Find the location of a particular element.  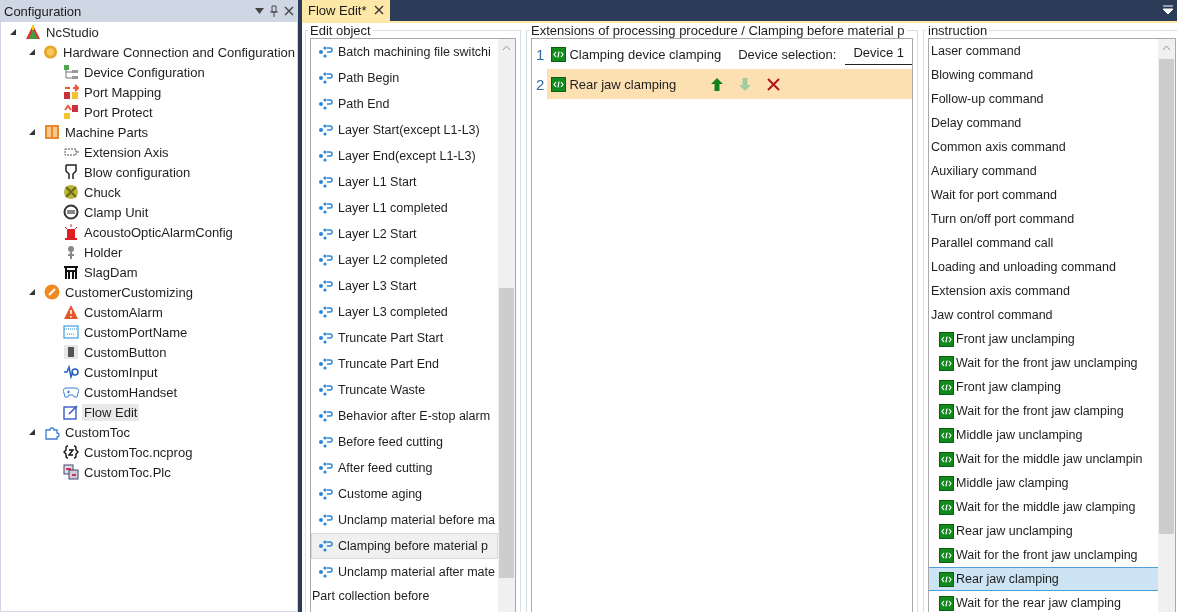

list-item: Layer L3 completed is located at coordinates (393, 312).